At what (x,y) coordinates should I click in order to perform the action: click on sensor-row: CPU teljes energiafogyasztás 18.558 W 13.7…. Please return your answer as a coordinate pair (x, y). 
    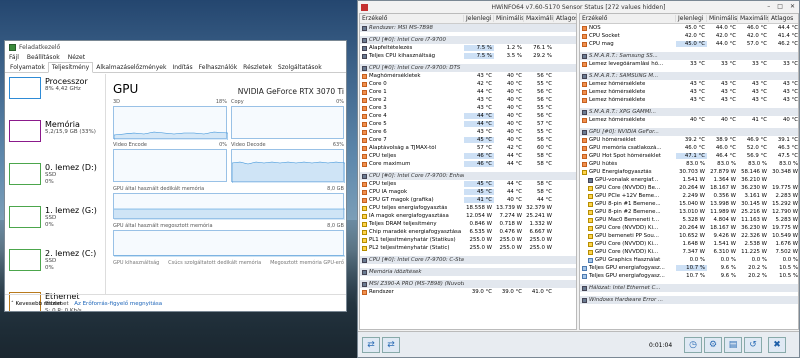
    Looking at the image, I should click on (468, 208).